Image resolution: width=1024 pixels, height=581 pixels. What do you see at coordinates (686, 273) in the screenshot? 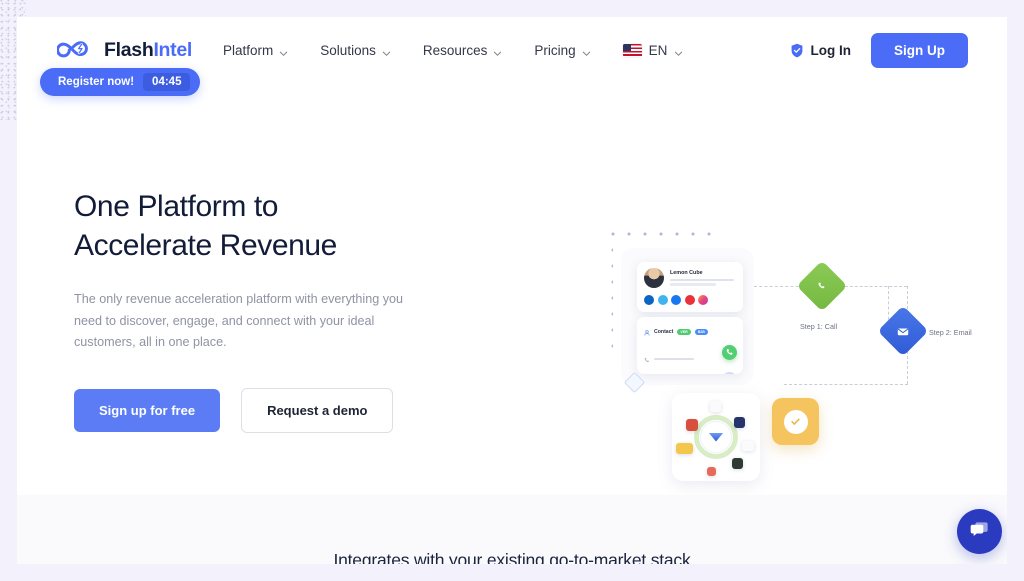
I see `contact-name: Lemon Cube` at bounding box center [686, 273].